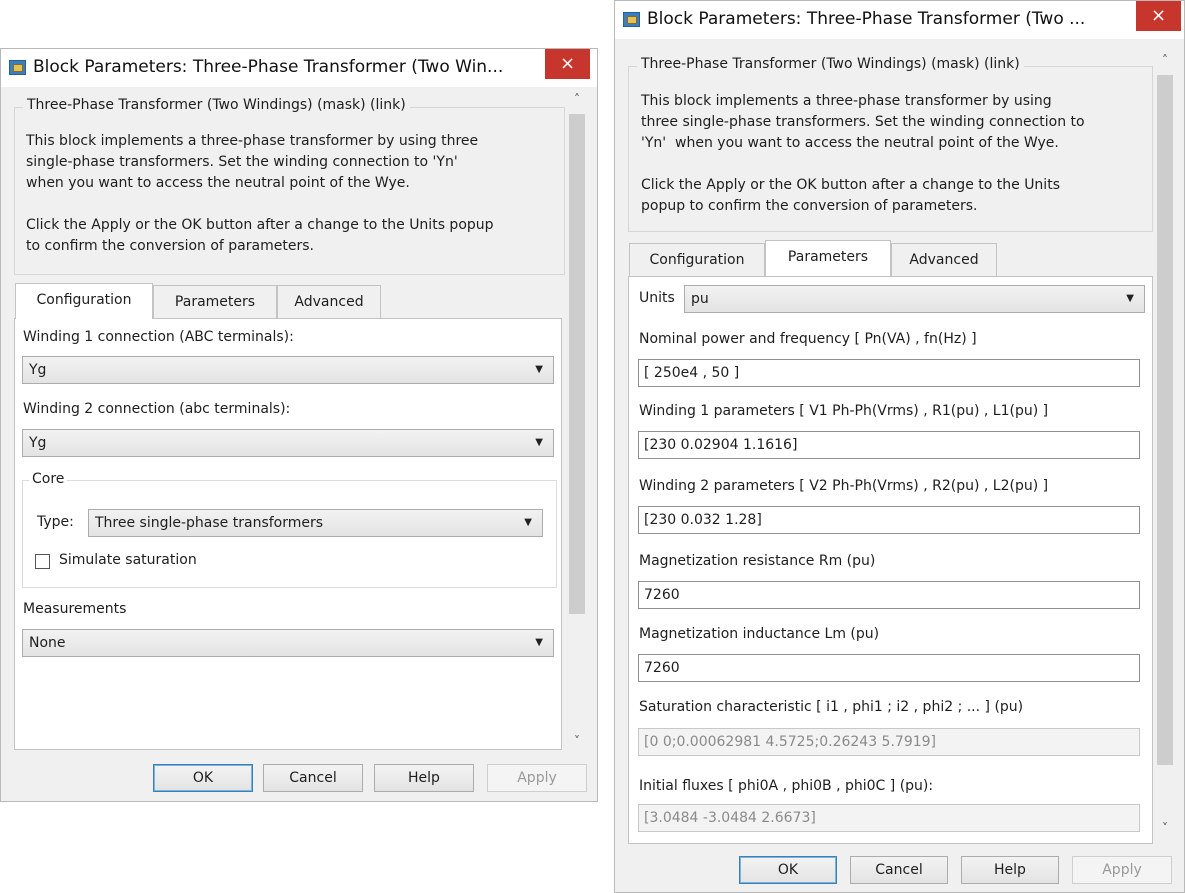 This screenshot has height=893, width=1185. What do you see at coordinates (158, 337) in the screenshot?
I see `winding1-connection-label: Winding 1 connection (ABC terminals):` at bounding box center [158, 337].